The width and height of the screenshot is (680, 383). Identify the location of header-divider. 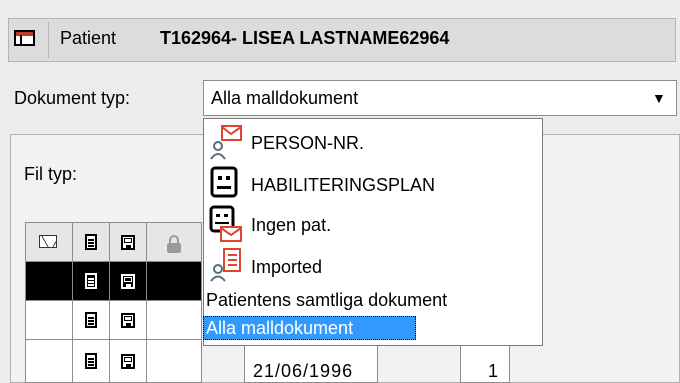
(48, 40).